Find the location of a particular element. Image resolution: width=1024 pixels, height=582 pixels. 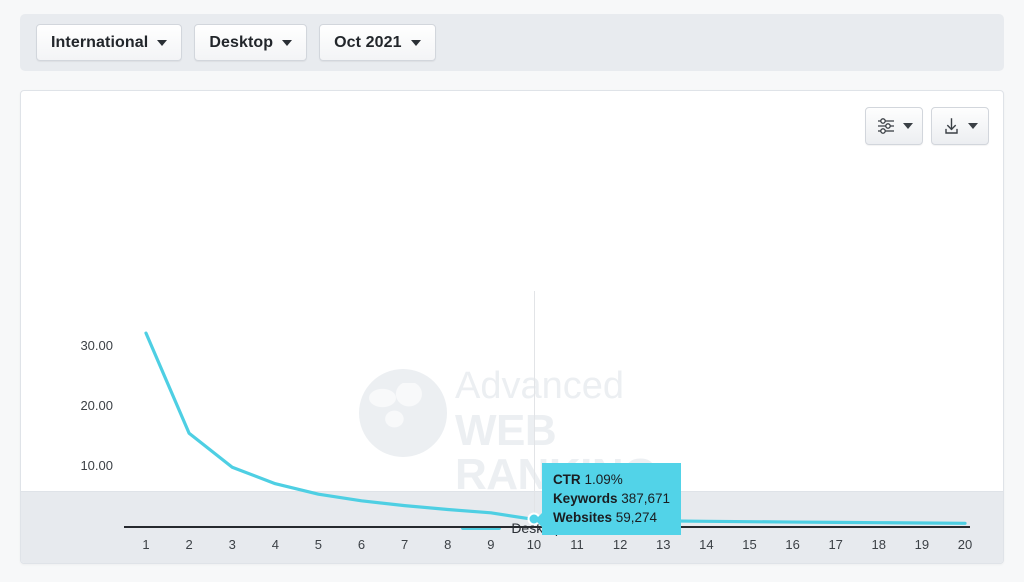

x-axis-tick-label: 10 is located at coordinates (534, 544).